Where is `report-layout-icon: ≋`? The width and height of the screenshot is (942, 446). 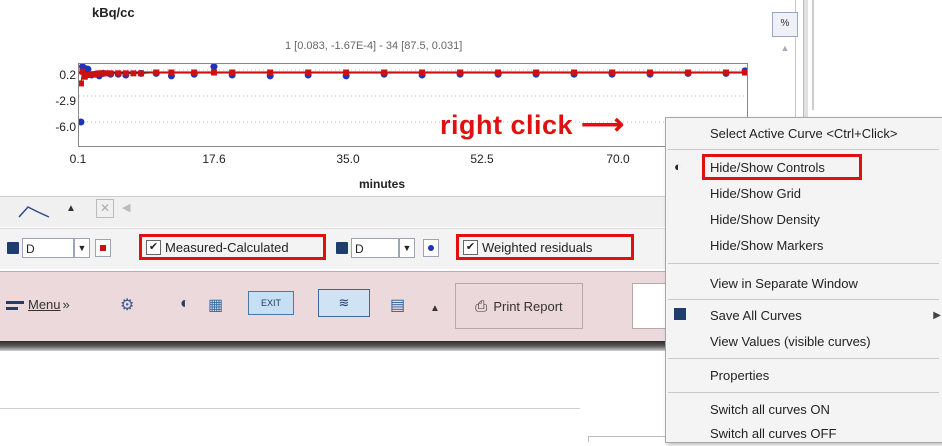 report-layout-icon: ≋ is located at coordinates (344, 303).